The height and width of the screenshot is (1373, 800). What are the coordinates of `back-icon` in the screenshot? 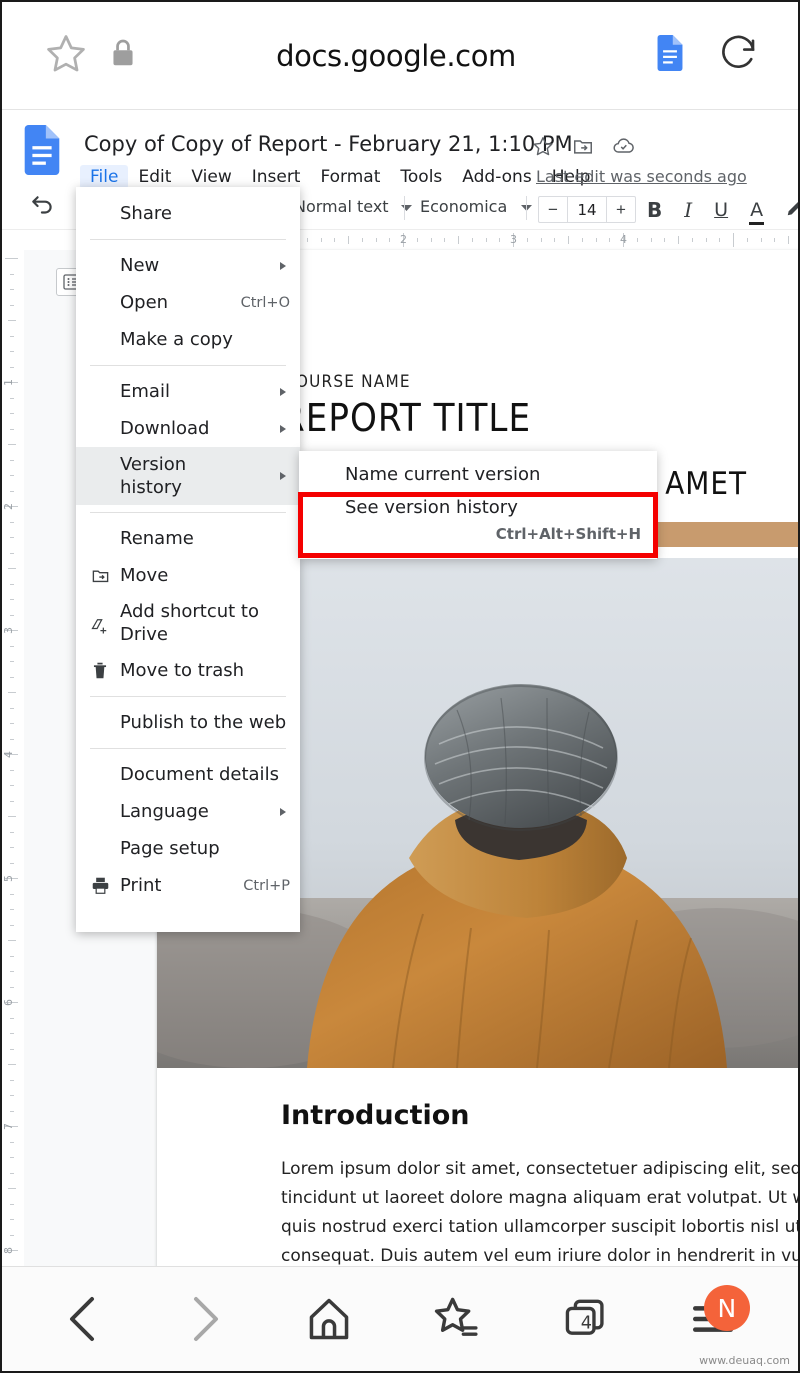 It's located at (84, 1319).